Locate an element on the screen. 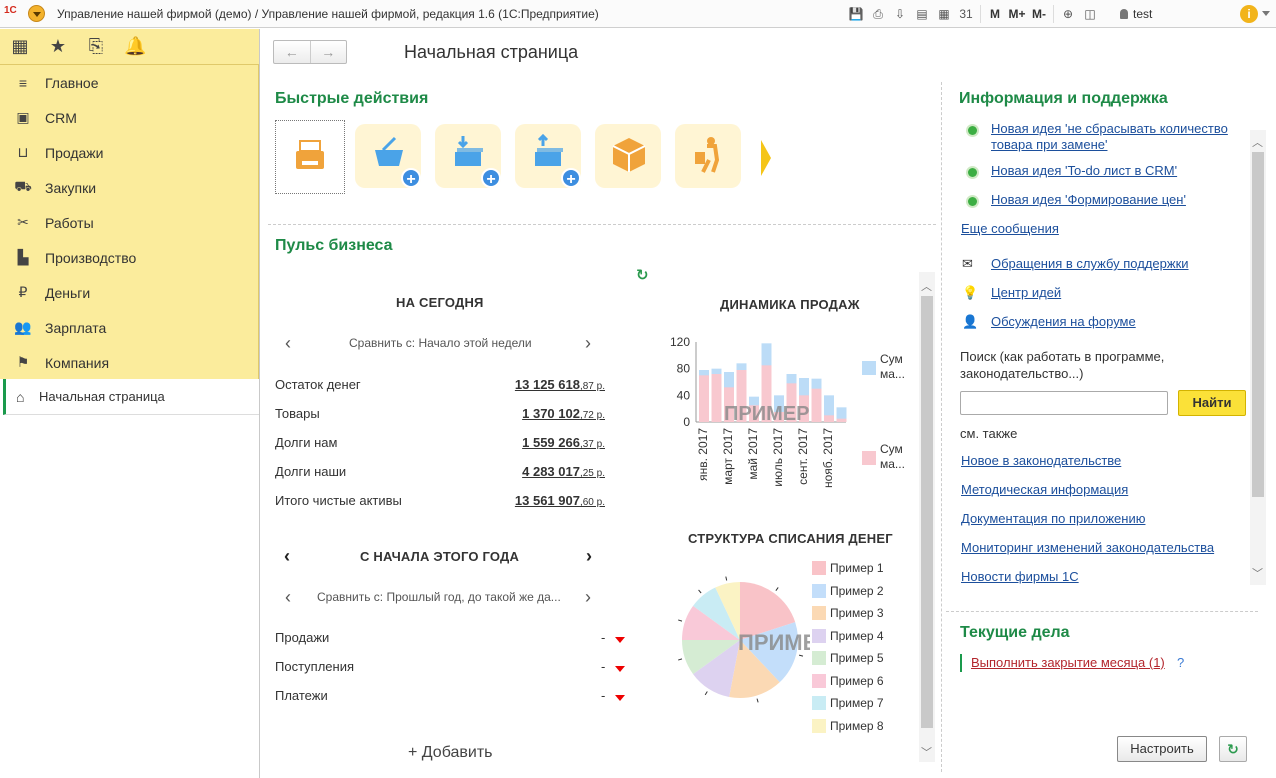 This screenshot has width=1276, height=778. legend-item: Пример 6 is located at coordinates (848, 680).